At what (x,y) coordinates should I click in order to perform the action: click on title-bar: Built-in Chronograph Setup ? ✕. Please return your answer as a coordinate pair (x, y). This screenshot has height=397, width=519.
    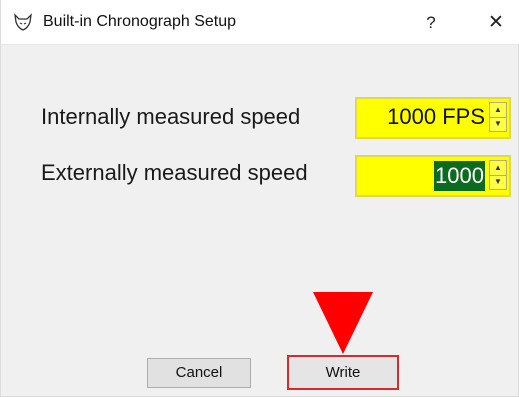
    Looking at the image, I should click on (260, 22).